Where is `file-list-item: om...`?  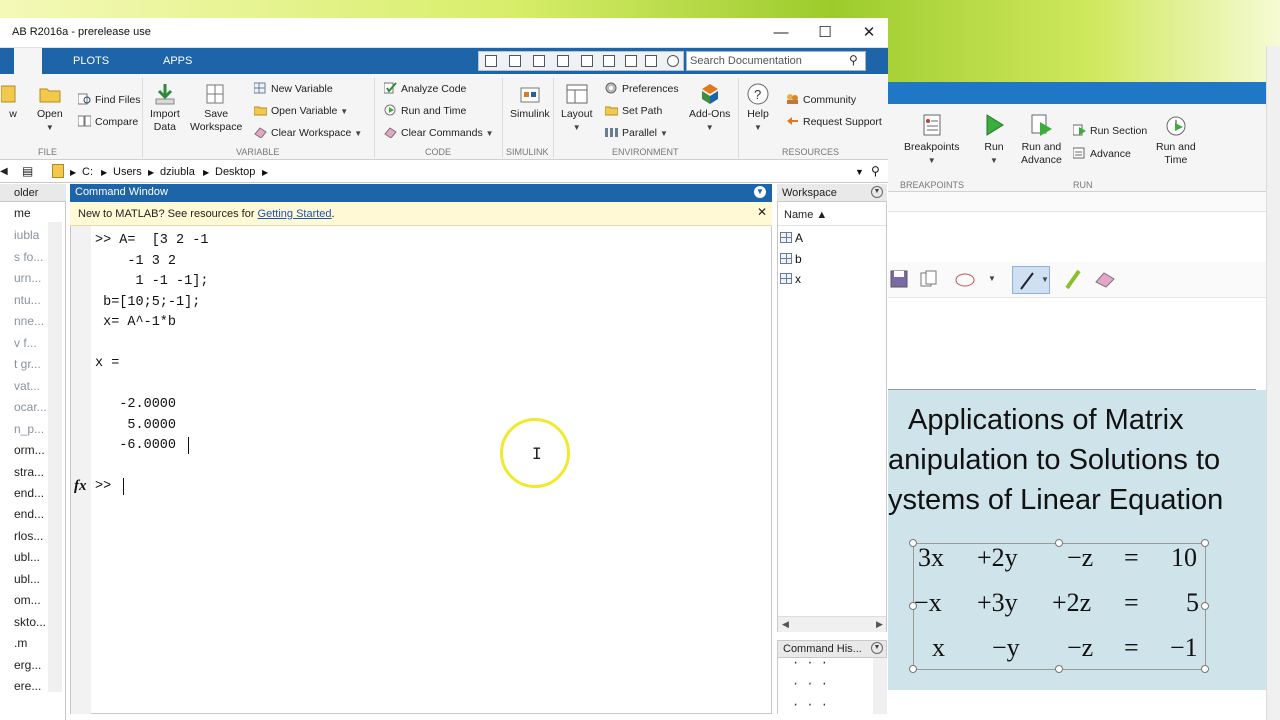
file-list-item: om... is located at coordinates (27, 600).